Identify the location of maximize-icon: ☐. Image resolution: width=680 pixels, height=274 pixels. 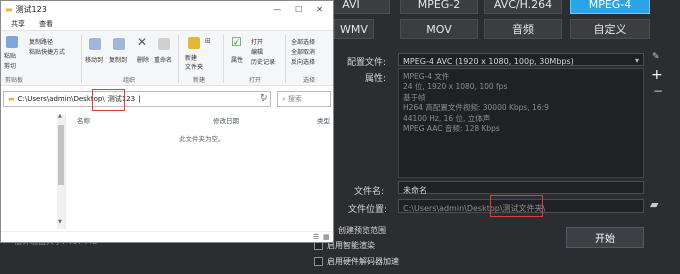
(298, 9).